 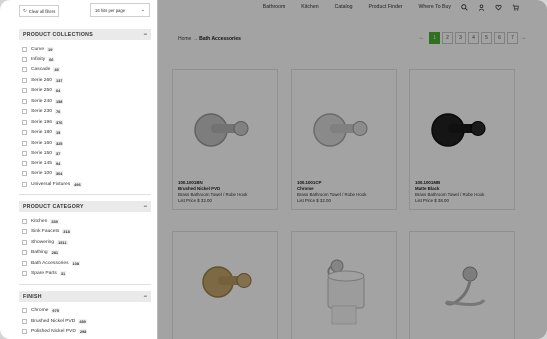 I want to click on filter-label: Spare Parts, so click(x=44, y=273).